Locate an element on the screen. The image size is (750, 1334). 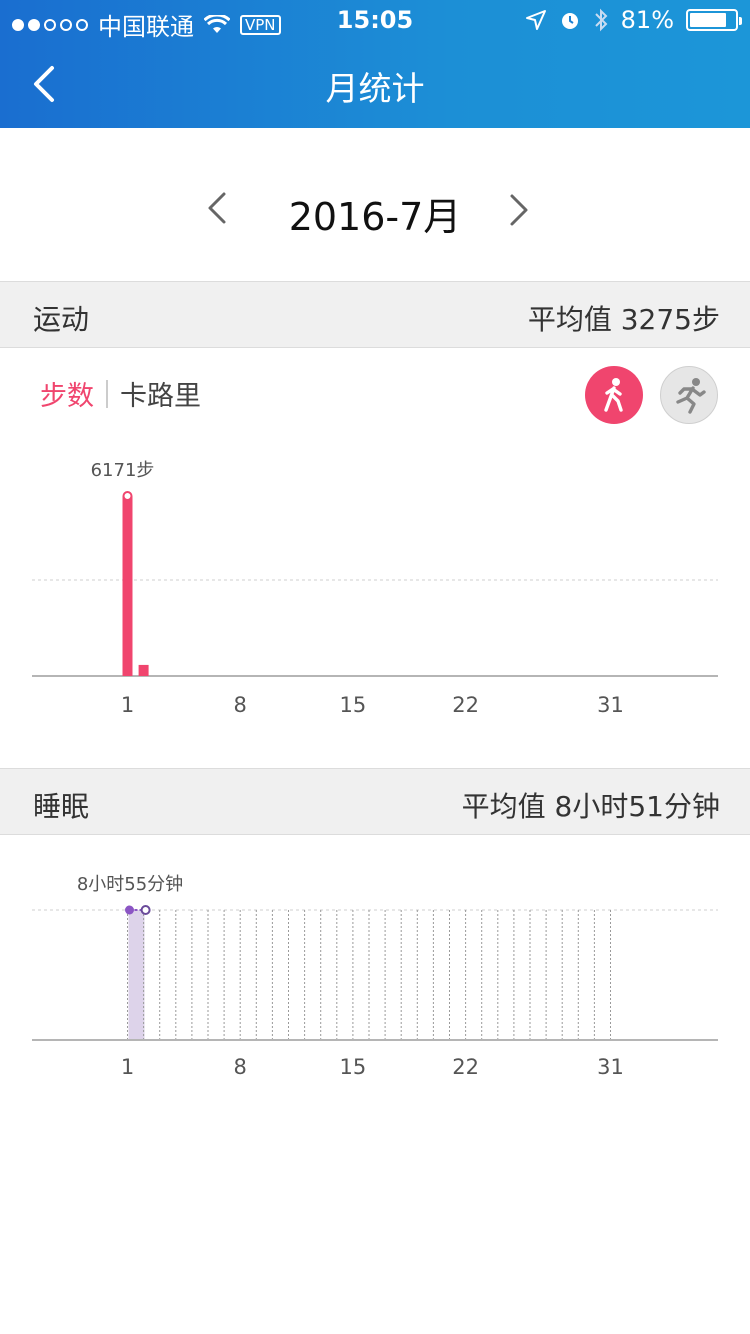
alarm-icon is located at coordinates (569, 21).